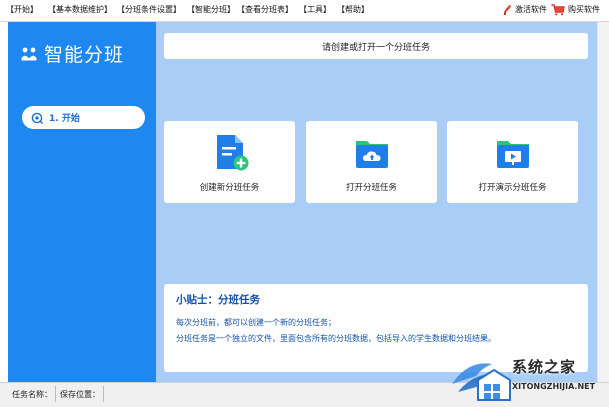 The height and width of the screenshot is (407, 609). I want to click on hint-bar: 请创建或打开一个分班任务, so click(376, 46).